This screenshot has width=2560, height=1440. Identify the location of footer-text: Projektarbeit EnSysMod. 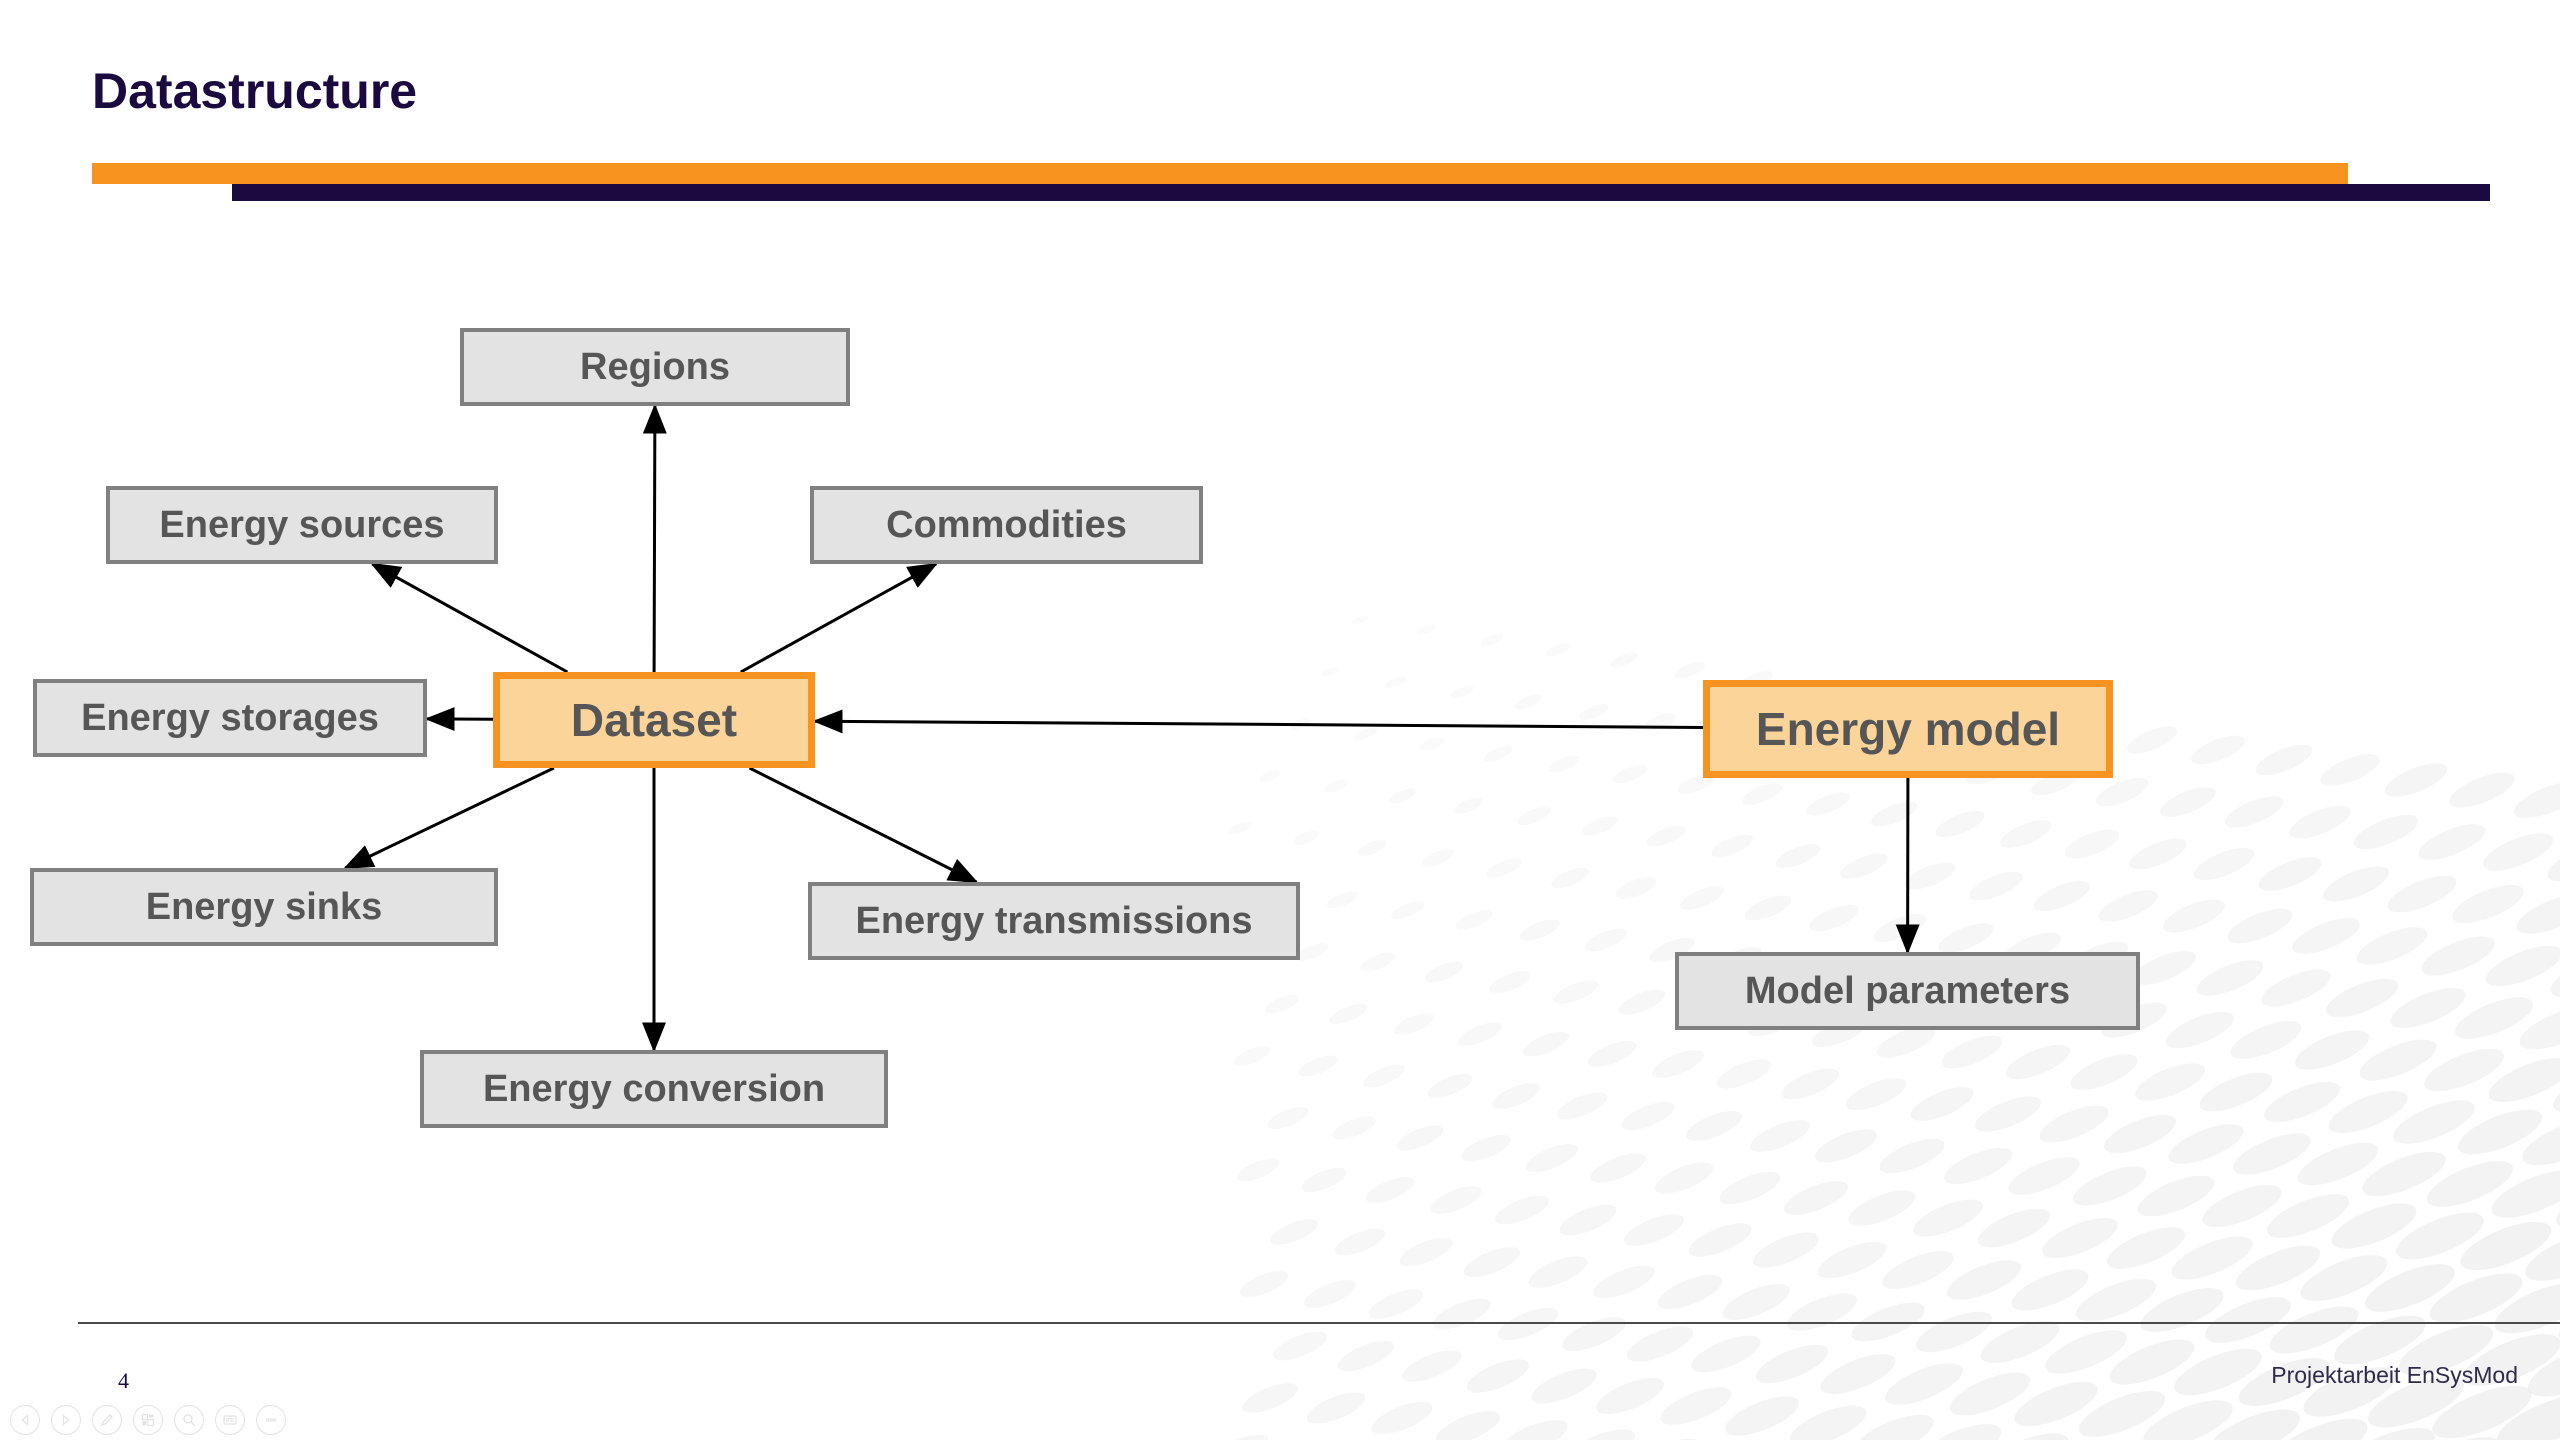
(2394, 1375).